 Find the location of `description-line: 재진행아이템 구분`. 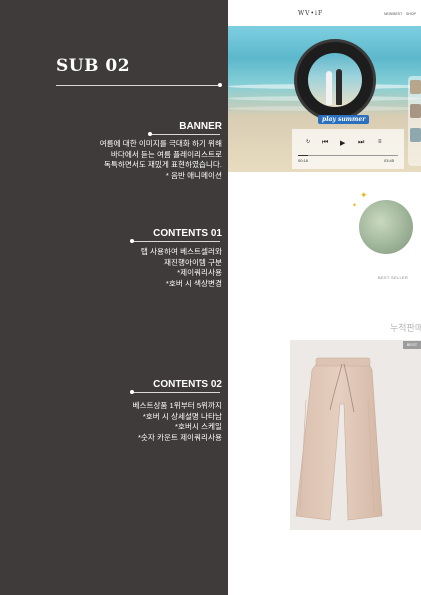

description-line: 재진행아이템 구분 is located at coordinates (193, 262).